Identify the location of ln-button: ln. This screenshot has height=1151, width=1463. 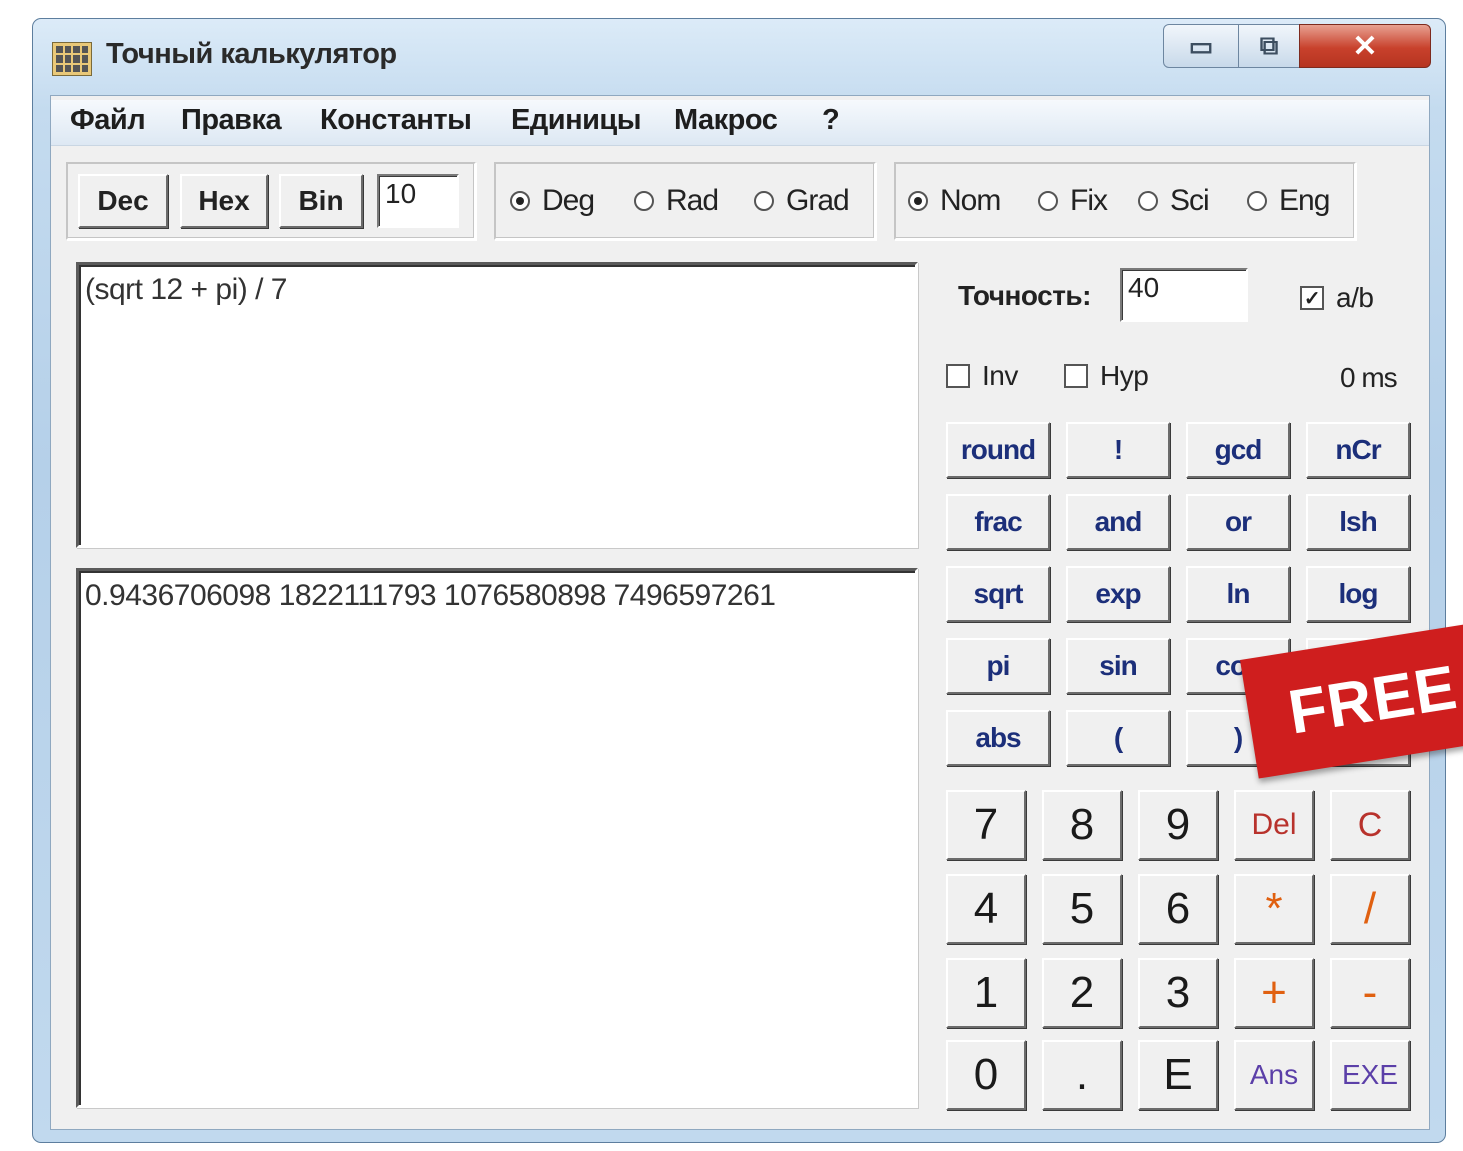
(1238, 594).